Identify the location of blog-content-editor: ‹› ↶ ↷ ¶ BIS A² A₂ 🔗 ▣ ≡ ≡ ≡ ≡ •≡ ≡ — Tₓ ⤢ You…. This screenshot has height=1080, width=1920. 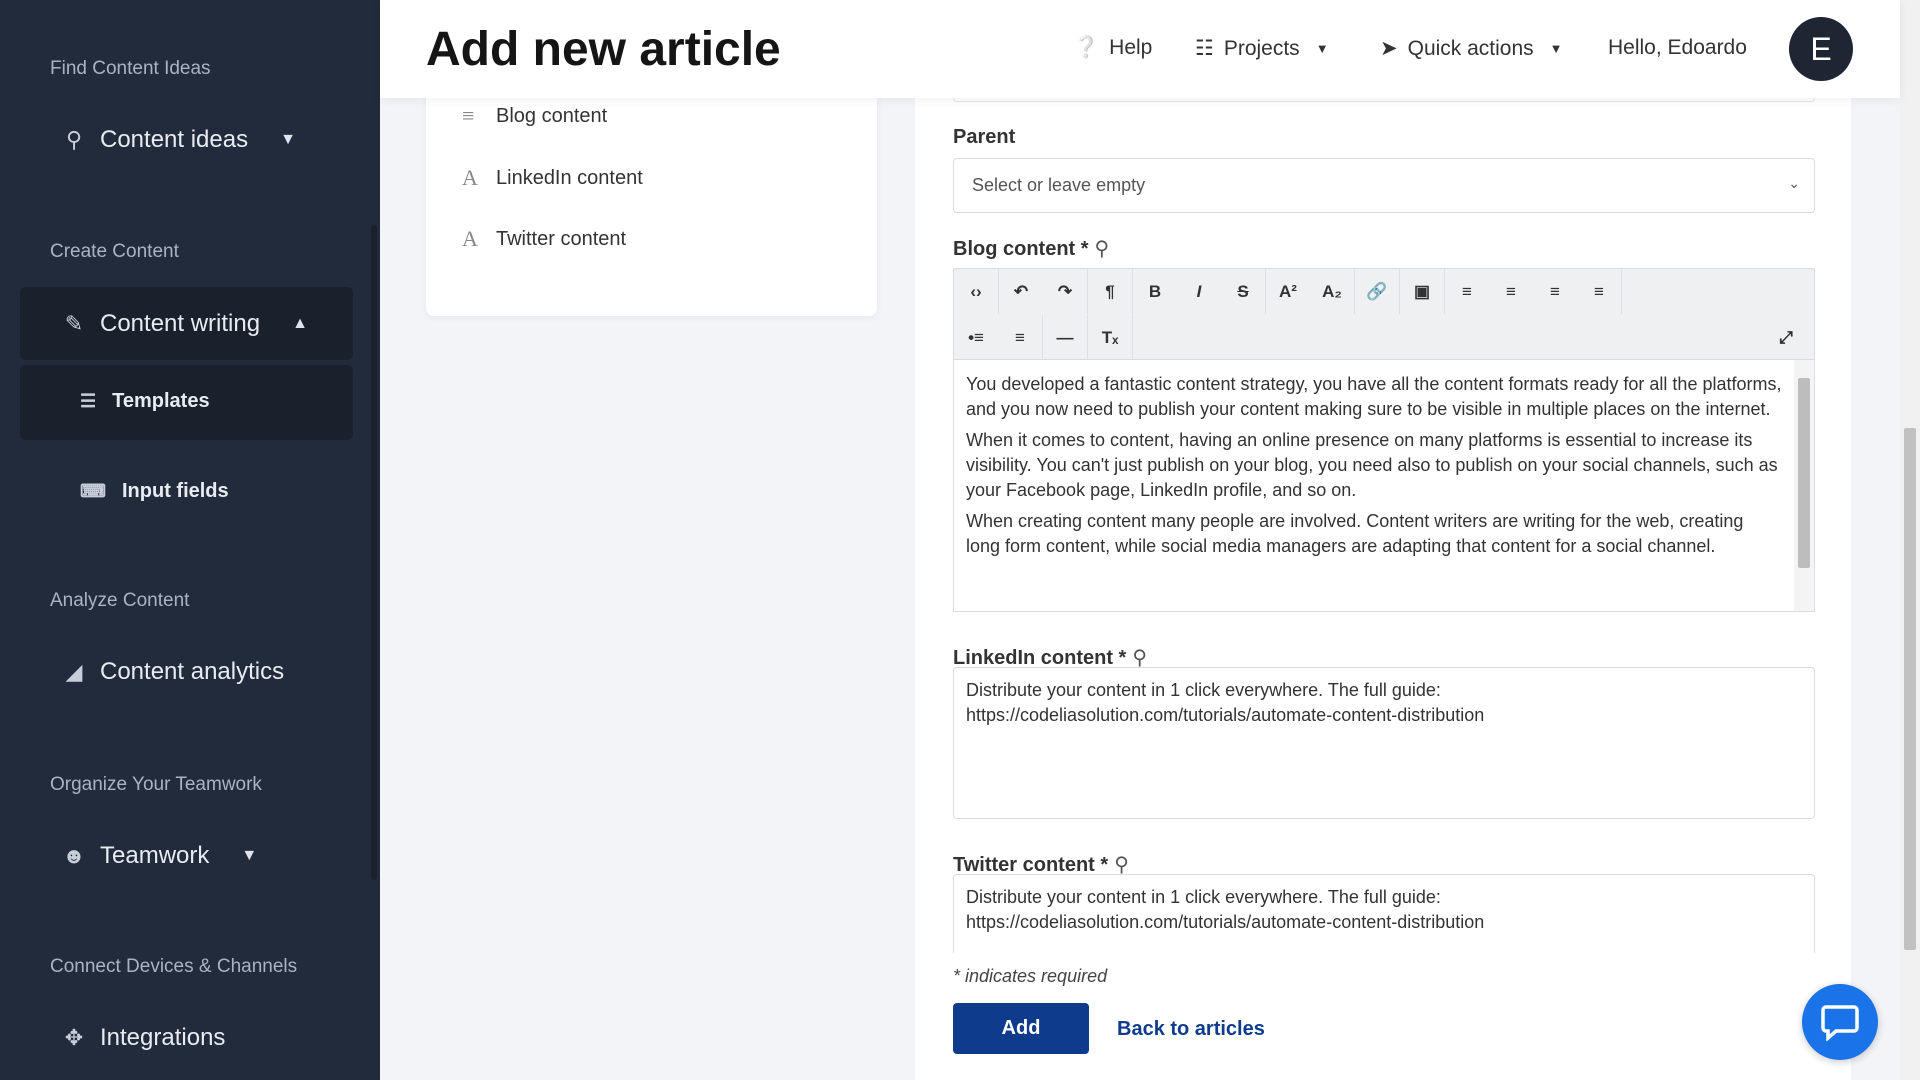
(1384, 440).